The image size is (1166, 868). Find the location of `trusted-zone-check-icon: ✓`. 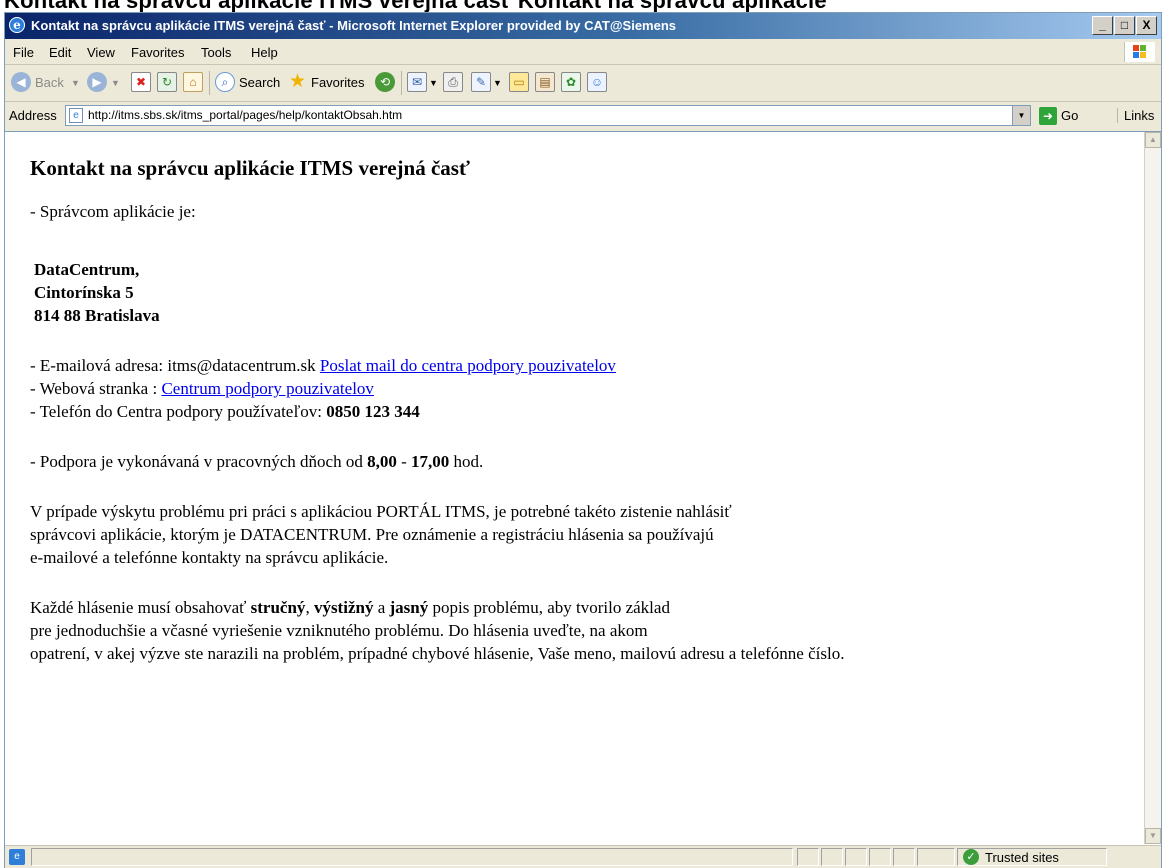

trusted-zone-check-icon: ✓ is located at coordinates (971, 857).